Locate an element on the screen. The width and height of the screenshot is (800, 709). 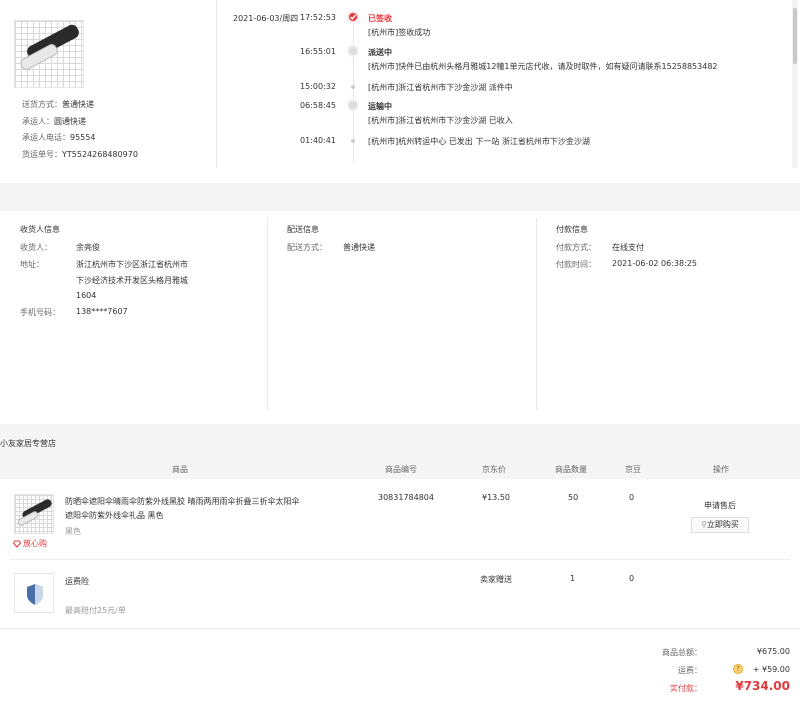
col-quantity: 商品数量 is located at coordinates (571, 469).